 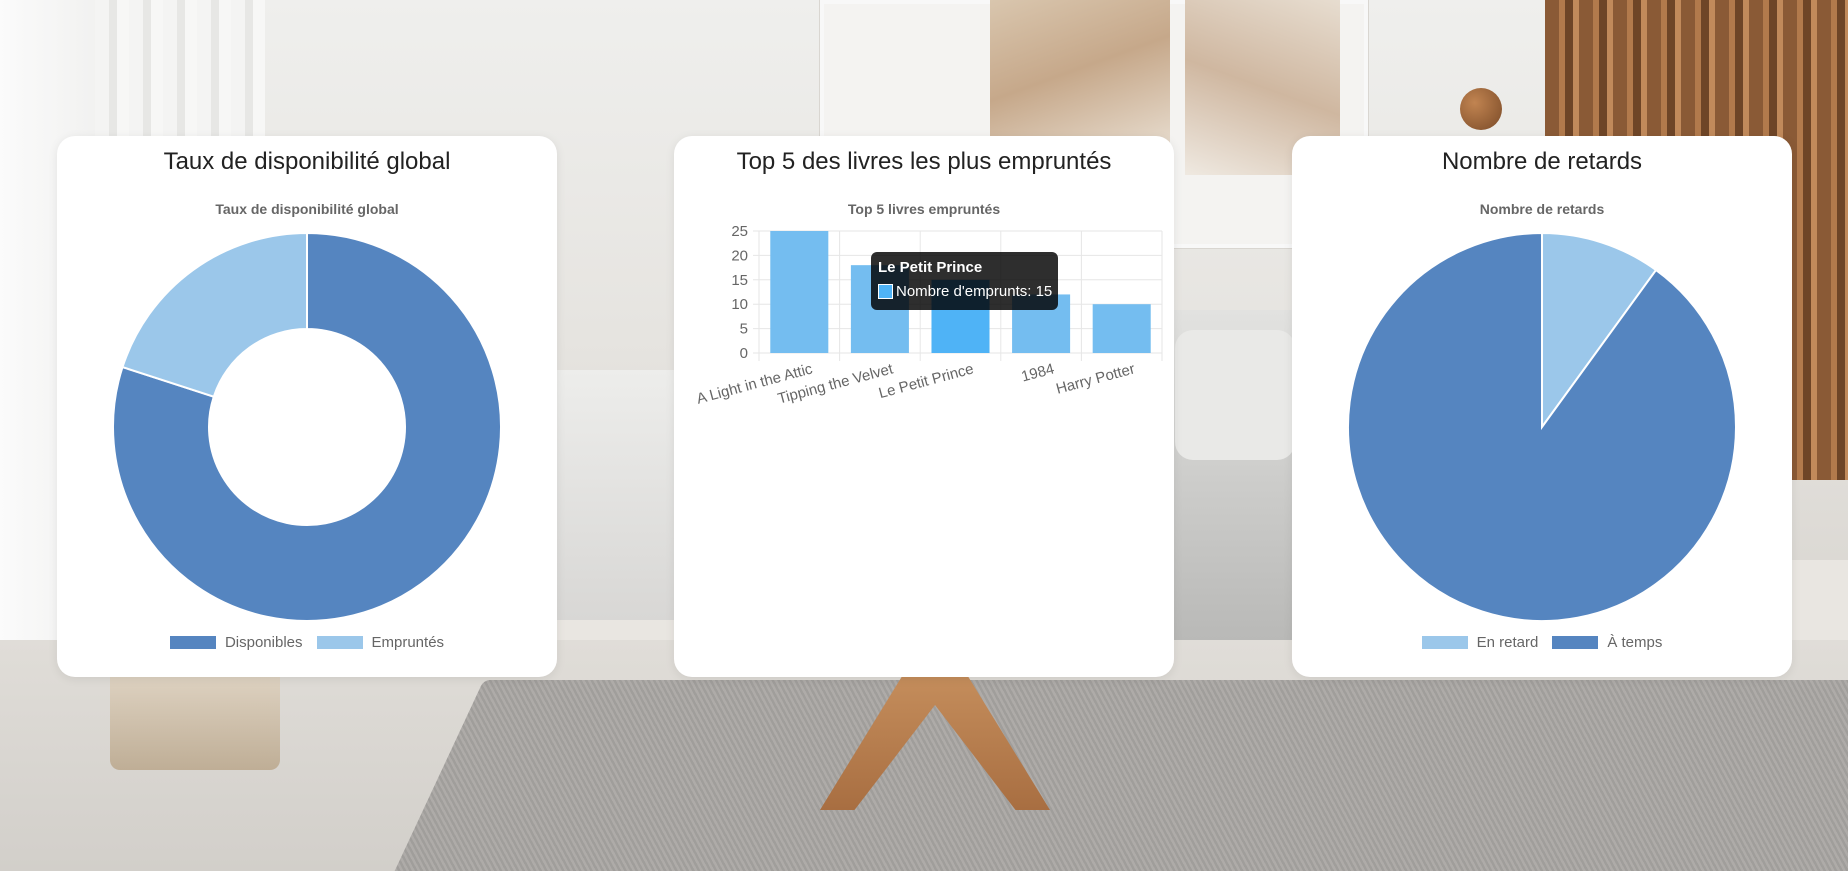 I want to click on legend-item-disponibles: Disponibles, so click(x=236, y=642).